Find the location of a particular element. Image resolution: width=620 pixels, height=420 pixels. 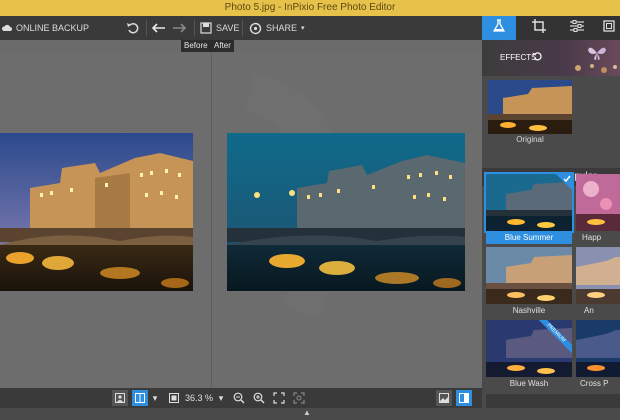

single-view-button-right is located at coordinates (444, 398).